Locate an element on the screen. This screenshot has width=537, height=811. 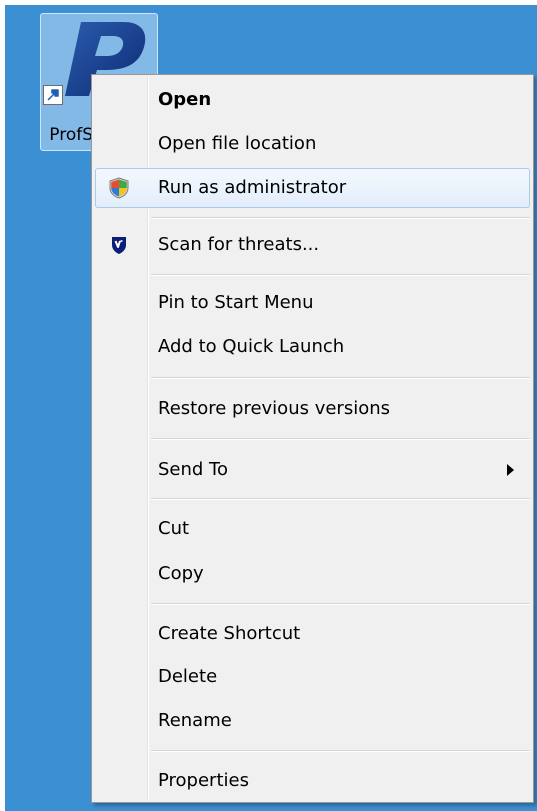
menu-item-label: Open file location is located at coordinates (237, 143).